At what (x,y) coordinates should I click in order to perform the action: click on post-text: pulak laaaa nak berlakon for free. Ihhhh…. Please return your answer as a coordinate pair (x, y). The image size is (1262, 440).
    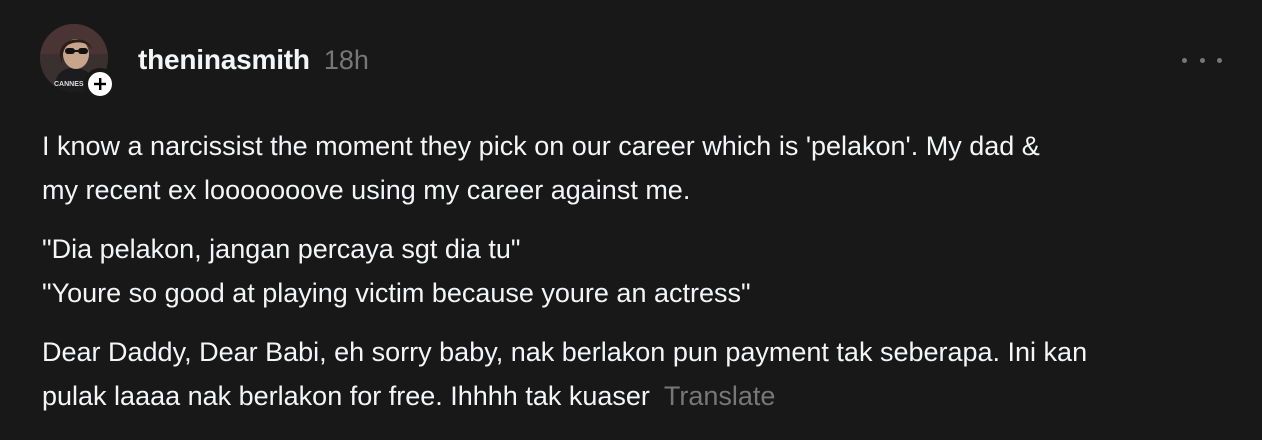
    Looking at the image, I should click on (346, 396).